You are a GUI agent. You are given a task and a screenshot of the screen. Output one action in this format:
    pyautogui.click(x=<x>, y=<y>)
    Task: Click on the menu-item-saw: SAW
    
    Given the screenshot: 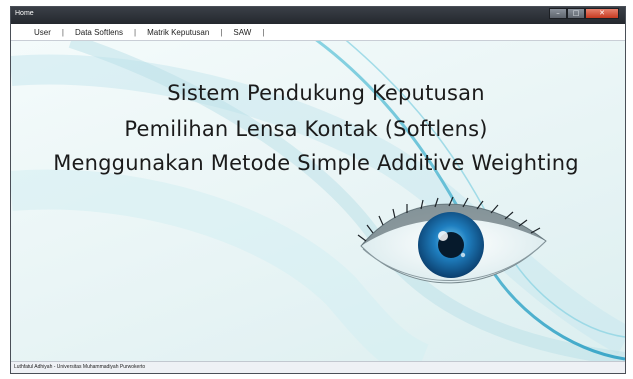 What is the action you would take?
    pyautogui.click(x=242, y=32)
    